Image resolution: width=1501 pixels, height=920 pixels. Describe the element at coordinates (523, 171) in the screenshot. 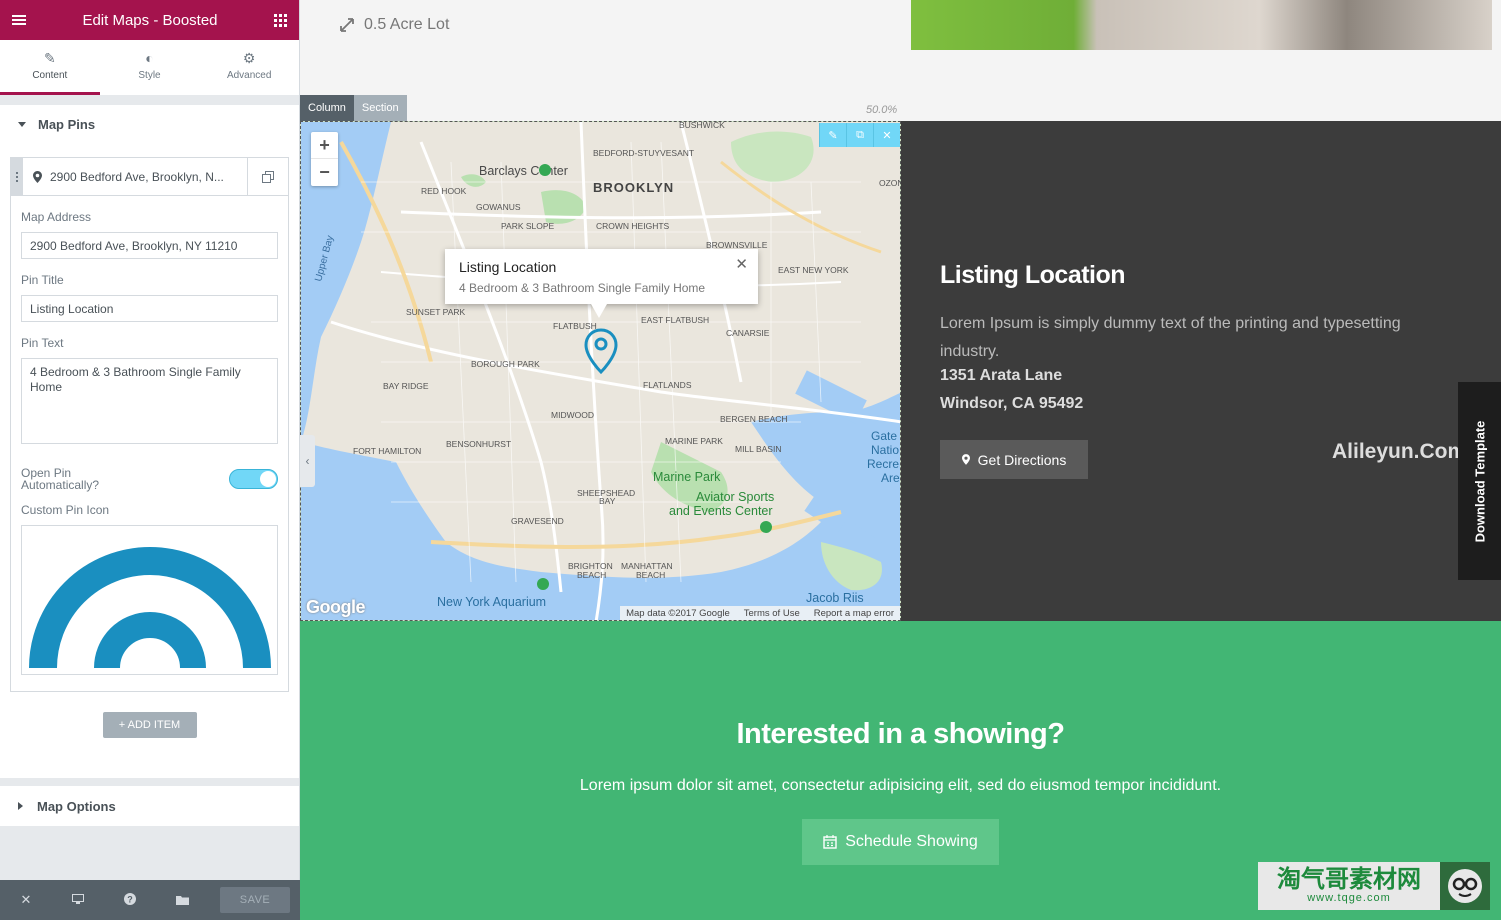

I see `svg-text: Barclays Center` at that location.